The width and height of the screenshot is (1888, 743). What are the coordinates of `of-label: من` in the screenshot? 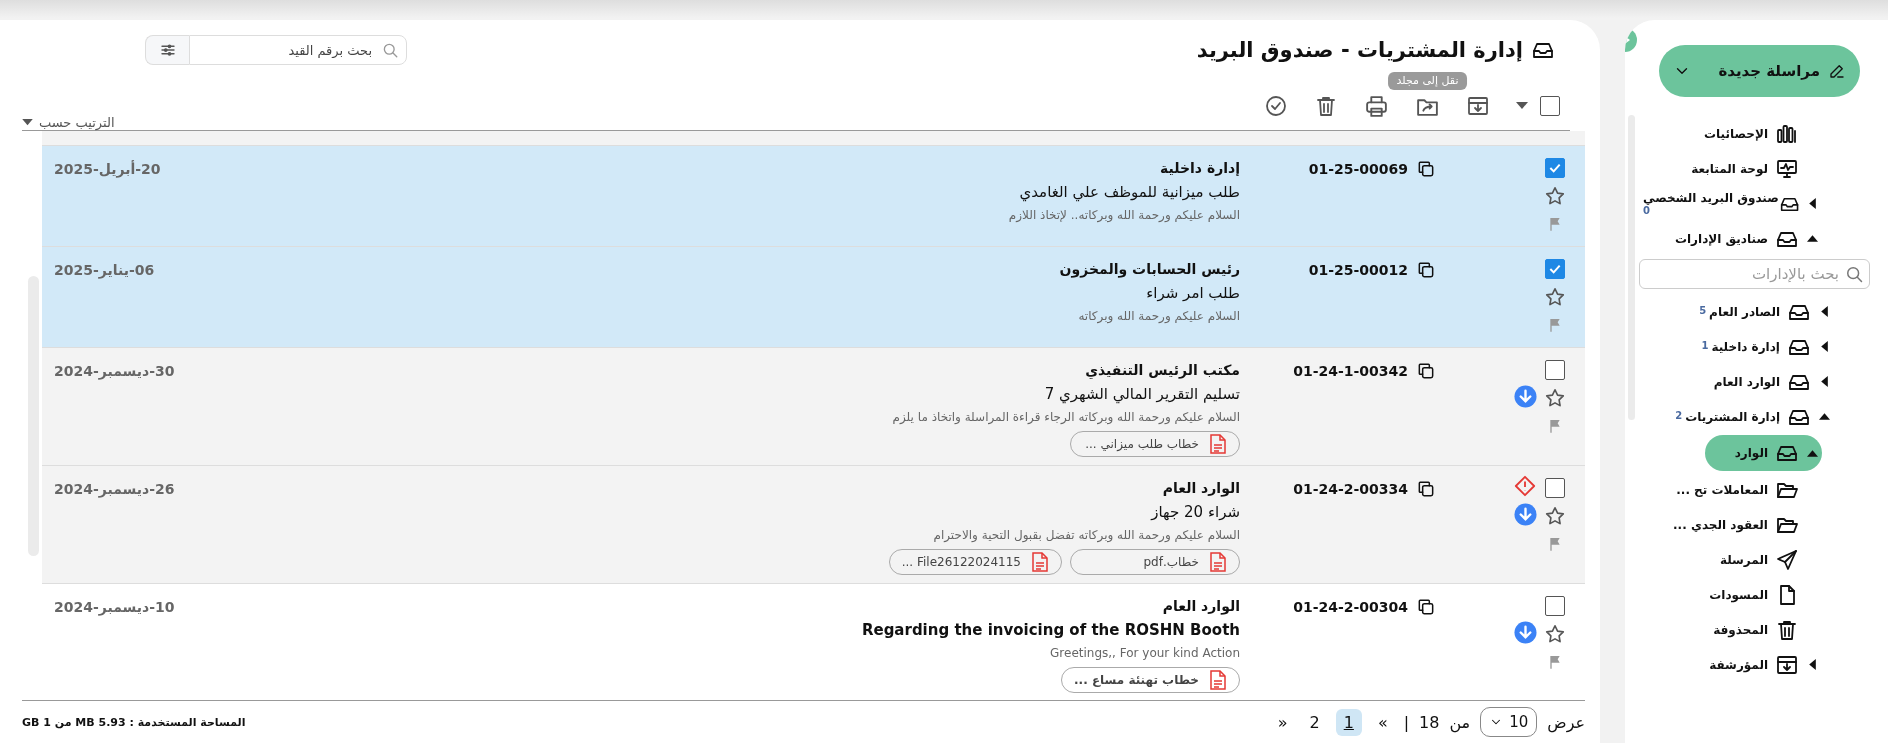 It's located at (1460, 722).